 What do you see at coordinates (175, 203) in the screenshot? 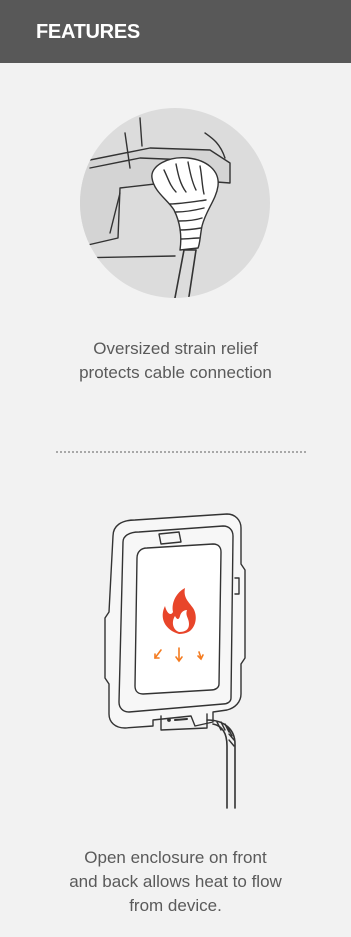
I see `strain-relief-illustration` at bounding box center [175, 203].